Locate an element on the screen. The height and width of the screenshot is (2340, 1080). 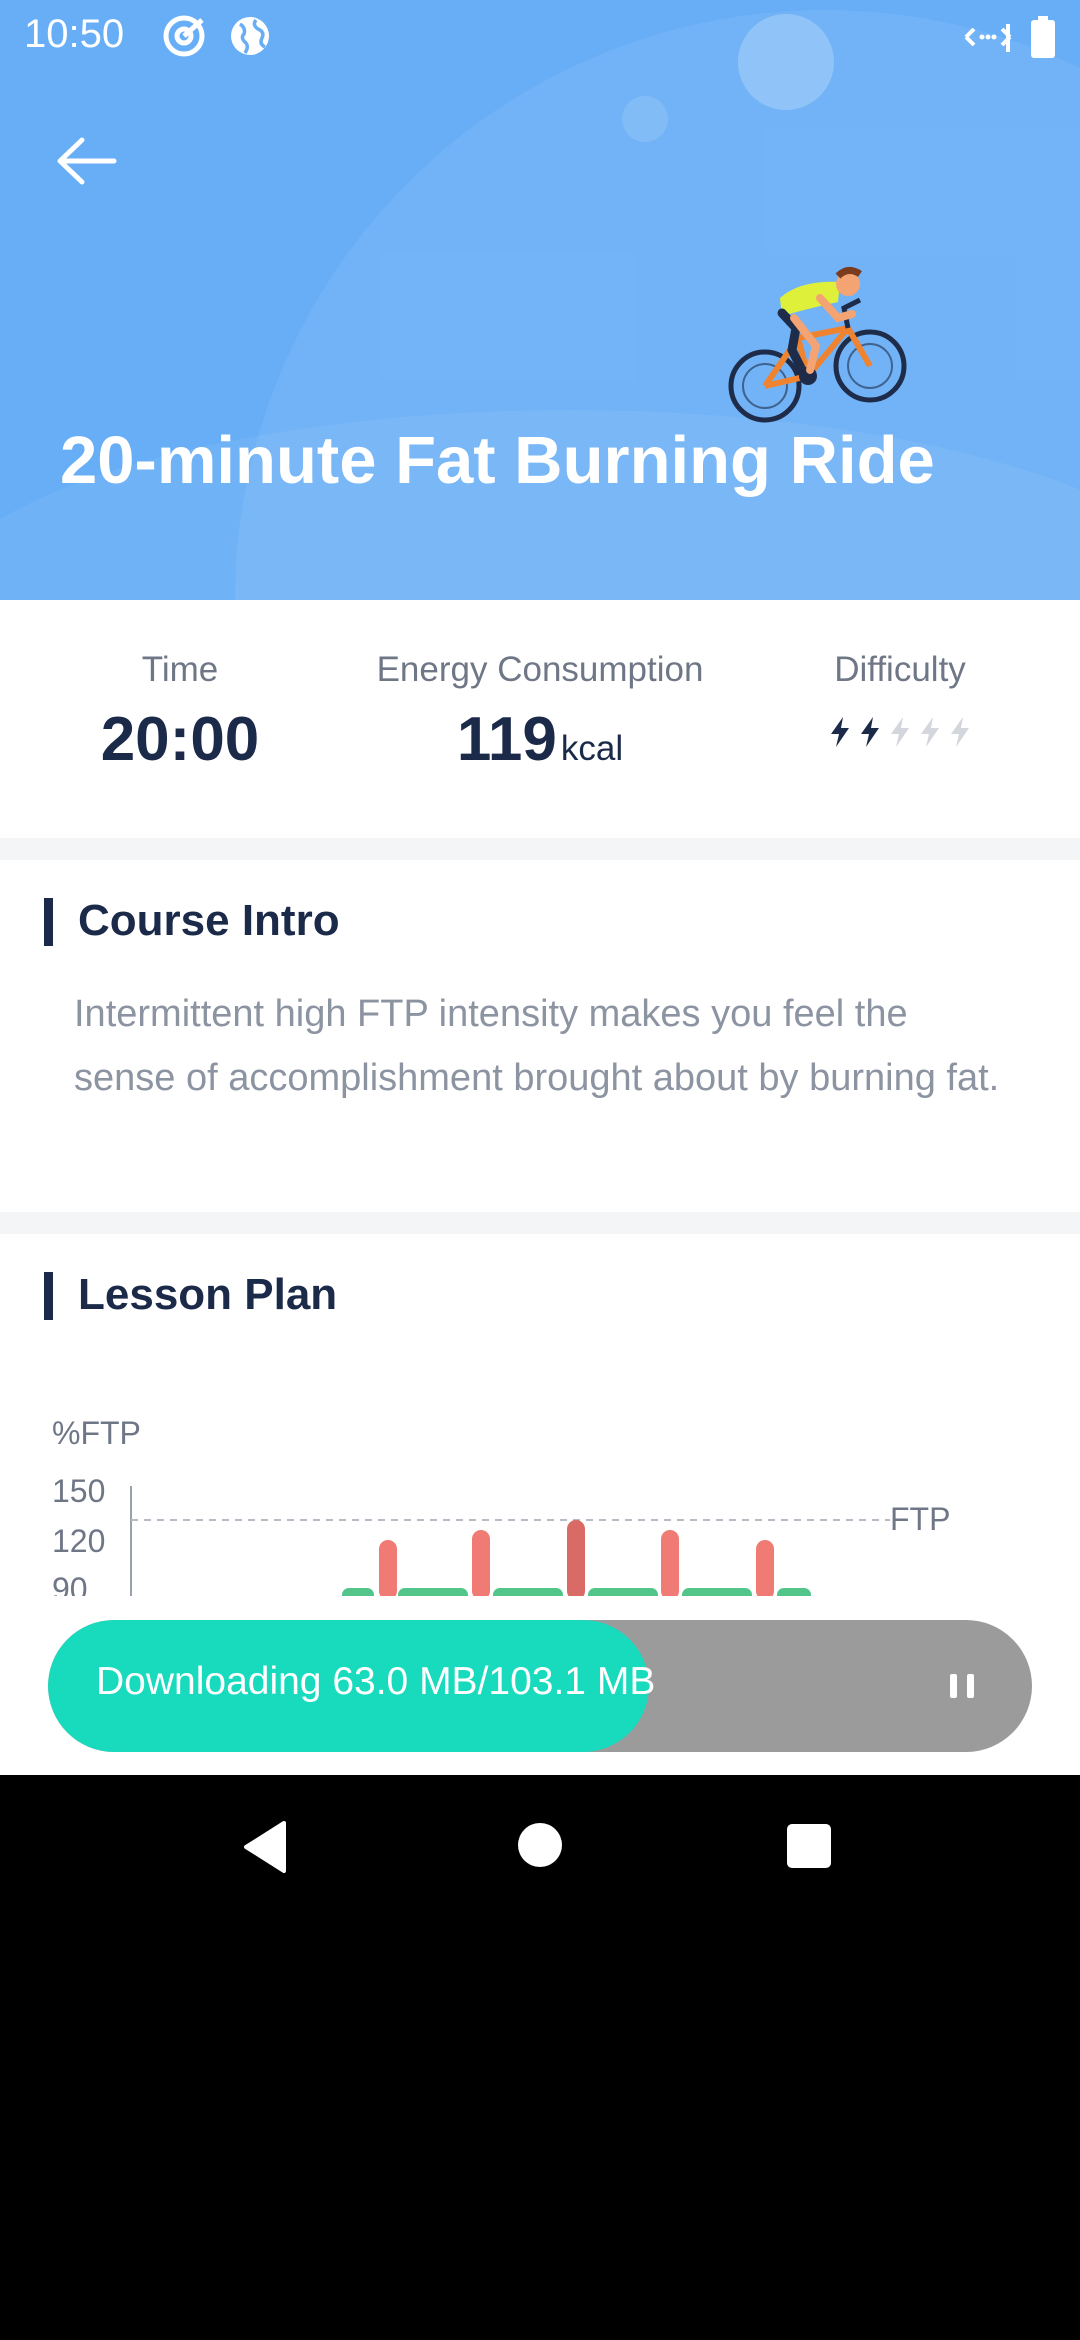
back-triangle-icon is located at coordinates (265, 1847).